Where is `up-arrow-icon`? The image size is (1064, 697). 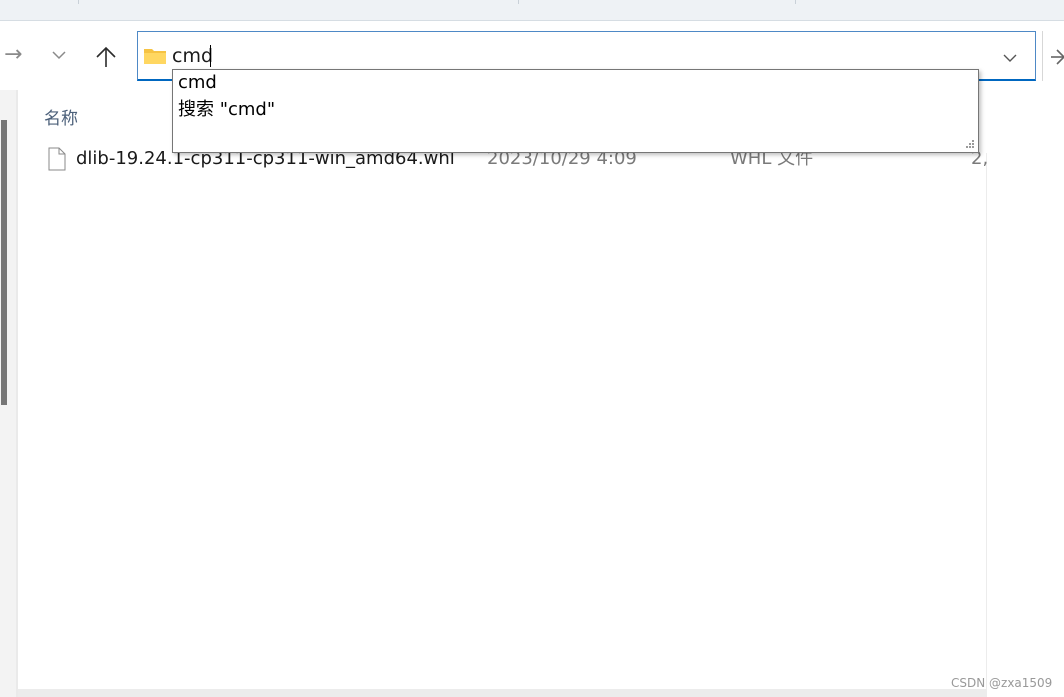
up-arrow-icon is located at coordinates (106, 57).